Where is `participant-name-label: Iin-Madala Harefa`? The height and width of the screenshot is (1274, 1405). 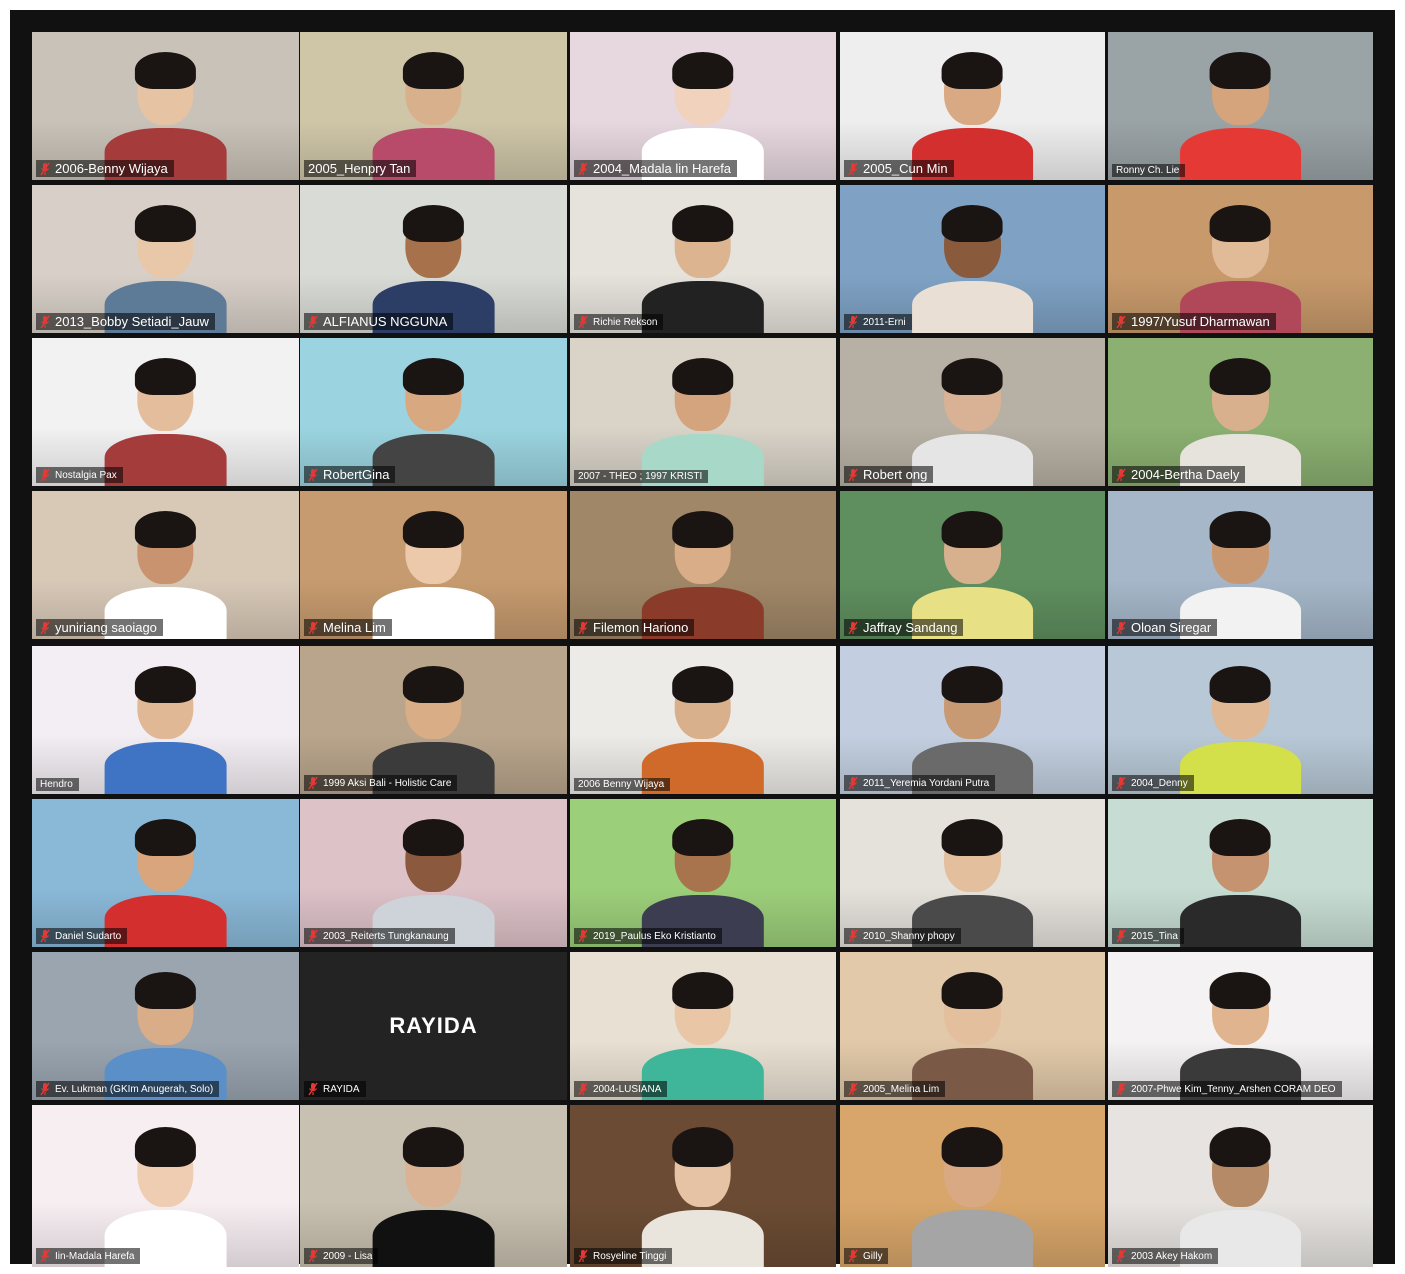
participant-name-label: Iin-Madala Harefa is located at coordinates (88, 1256).